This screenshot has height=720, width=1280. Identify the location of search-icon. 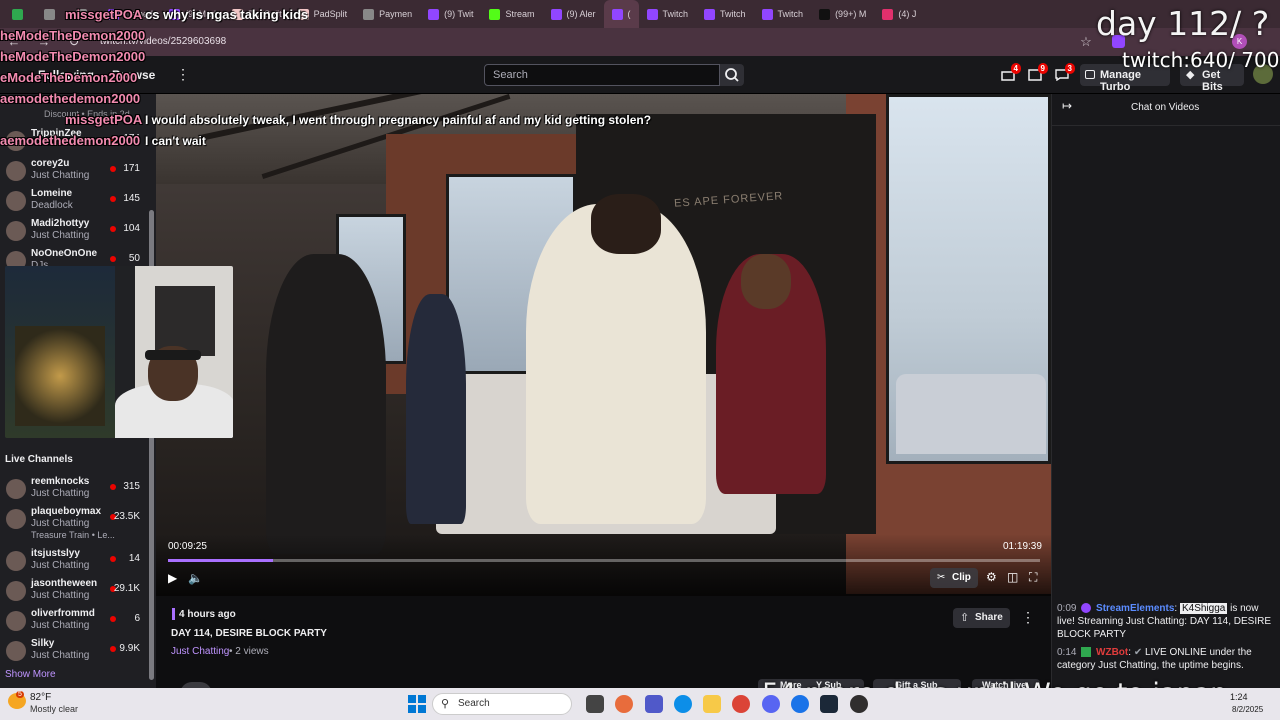
(732, 75).